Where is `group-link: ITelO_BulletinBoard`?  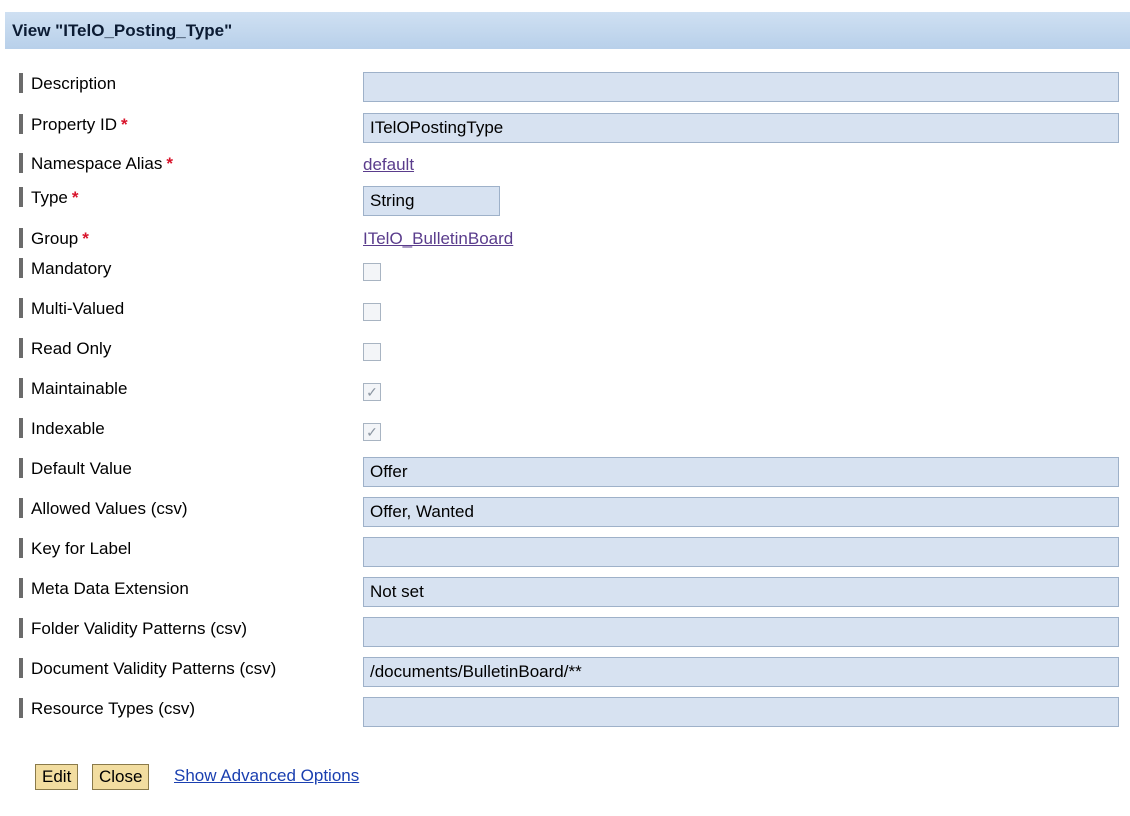 group-link: ITelO_BulletinBoard is located at coordinates (438, 239).